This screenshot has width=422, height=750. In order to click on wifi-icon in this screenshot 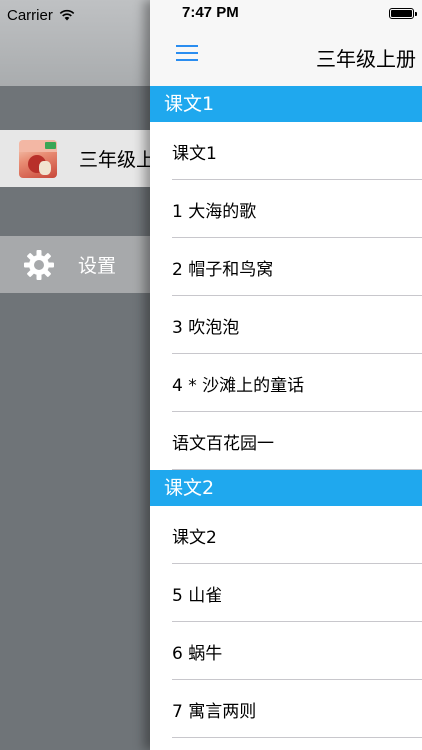, I will do `click(67, 15)`.